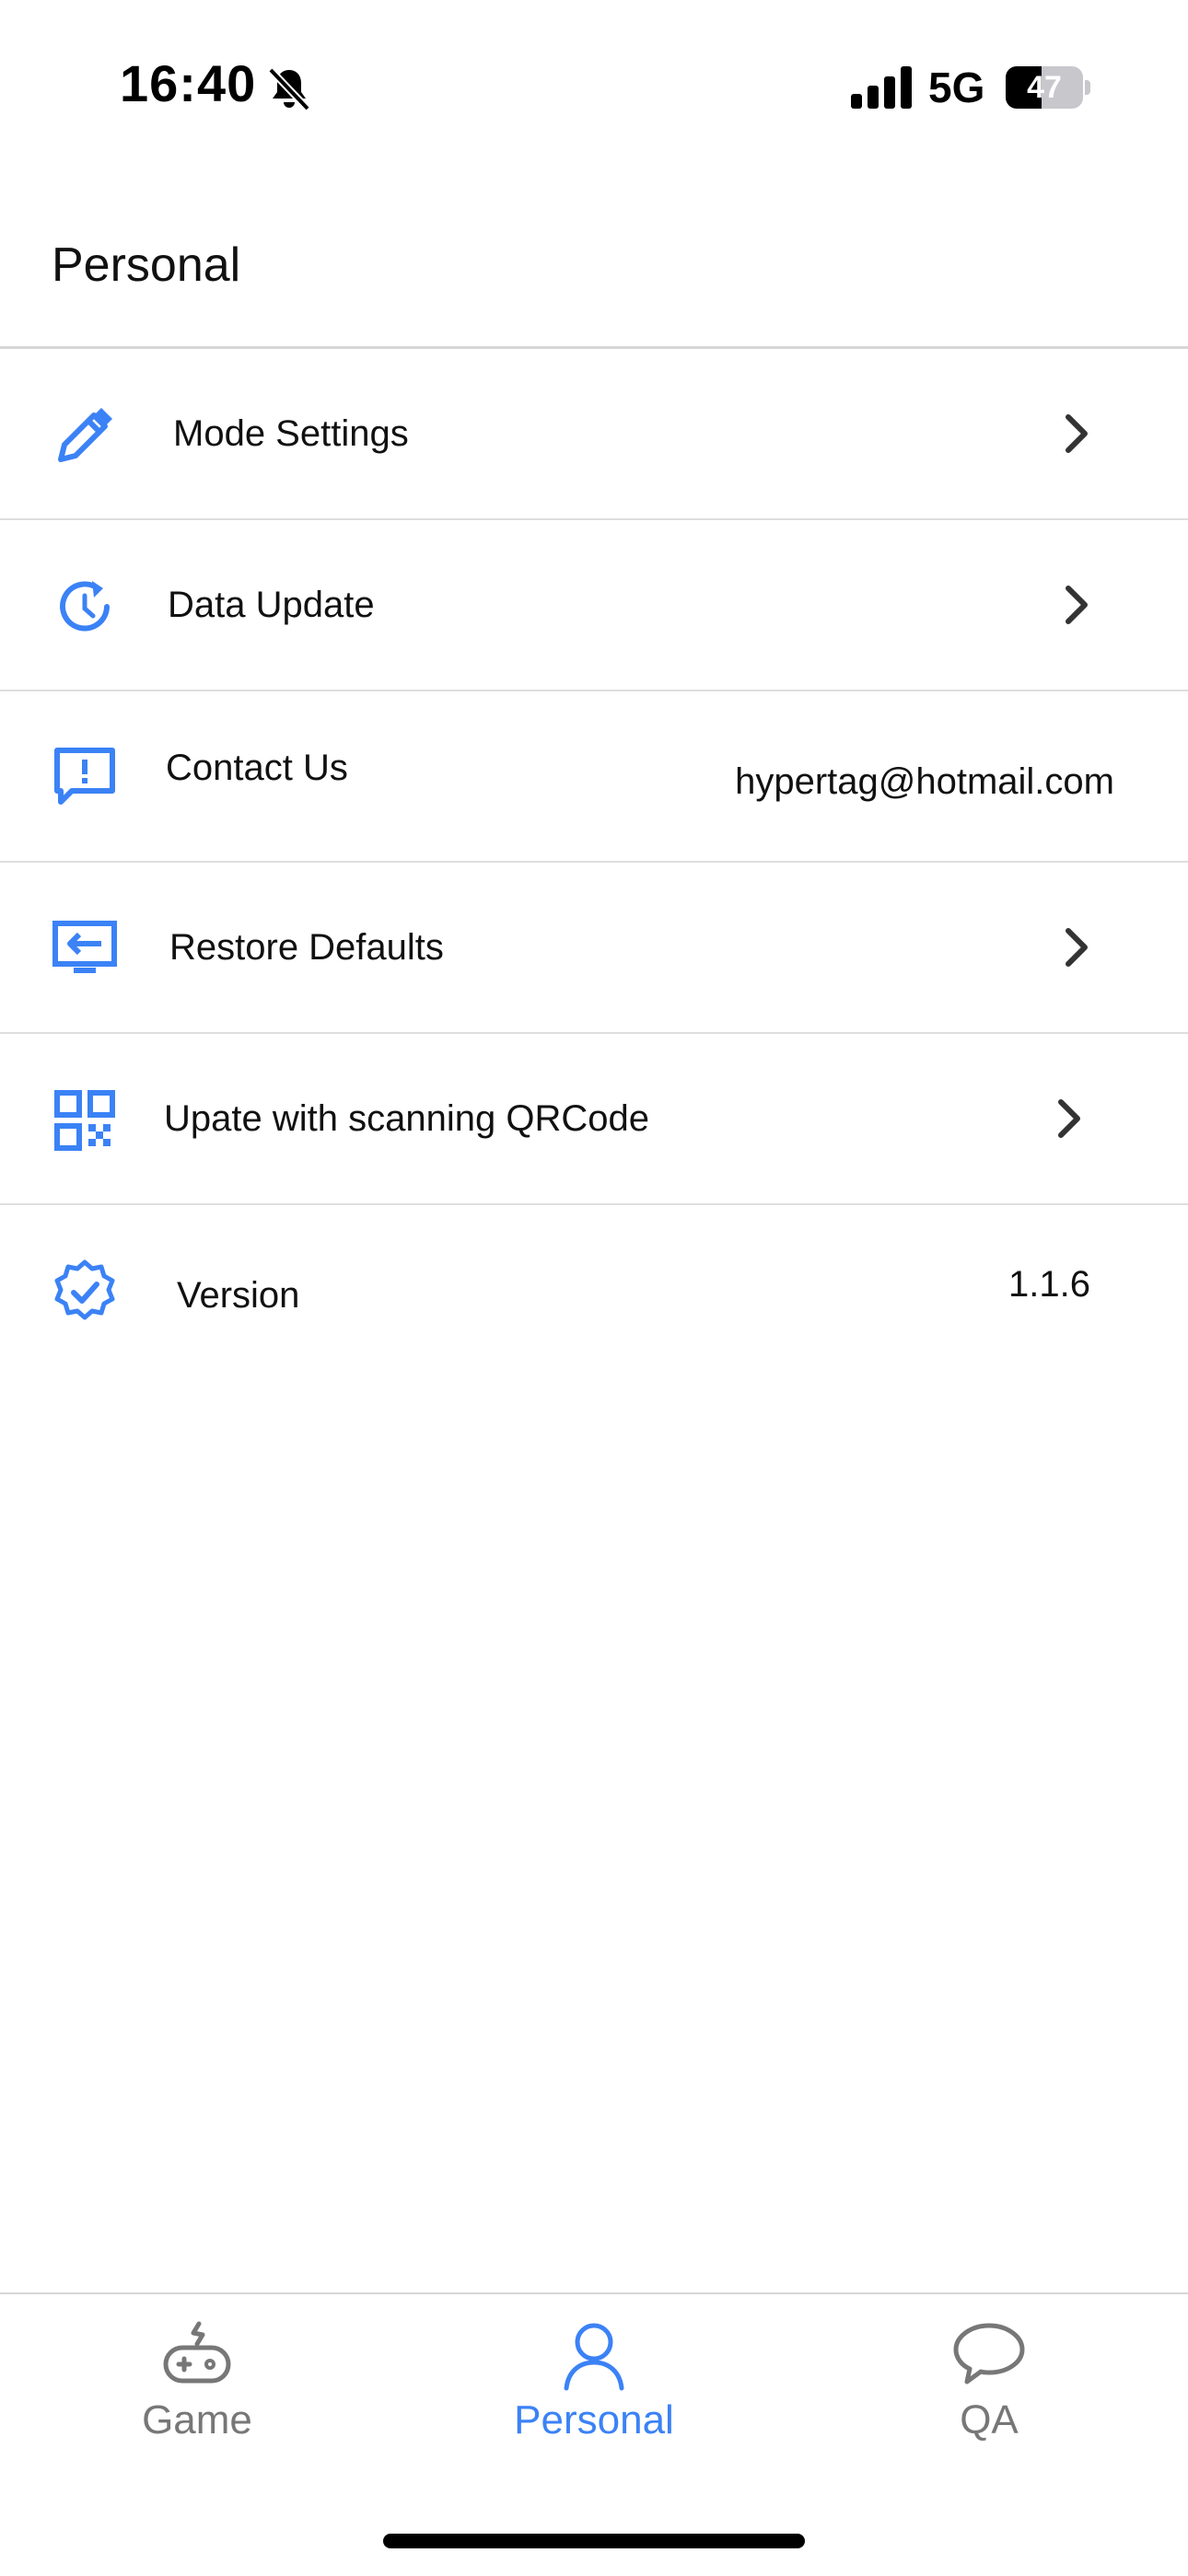 This screenshot has height=2576, width=1188. What do you see at coordinates (594, 2357) in the screenshot?
I see `person-icon` at bounding box center [594, 2357].